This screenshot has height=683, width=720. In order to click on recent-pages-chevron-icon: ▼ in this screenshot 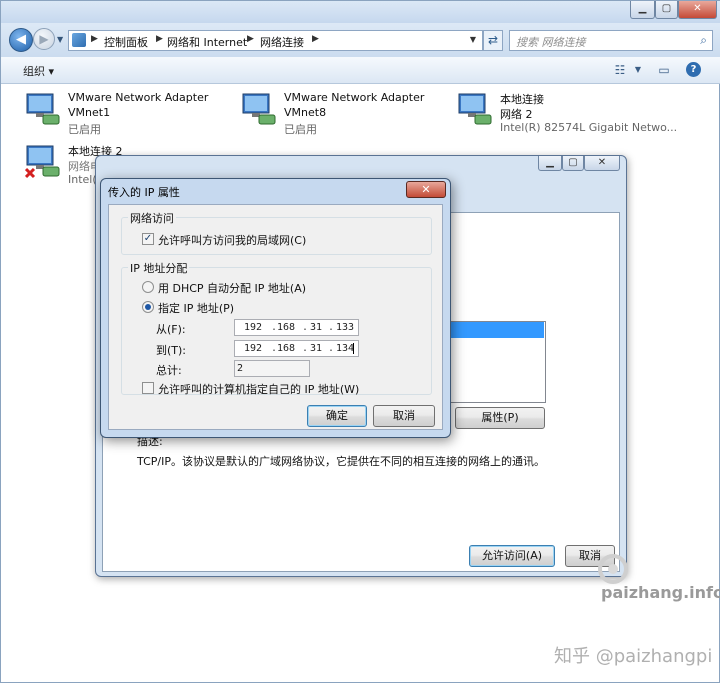, I will do `click(60, 39)`.